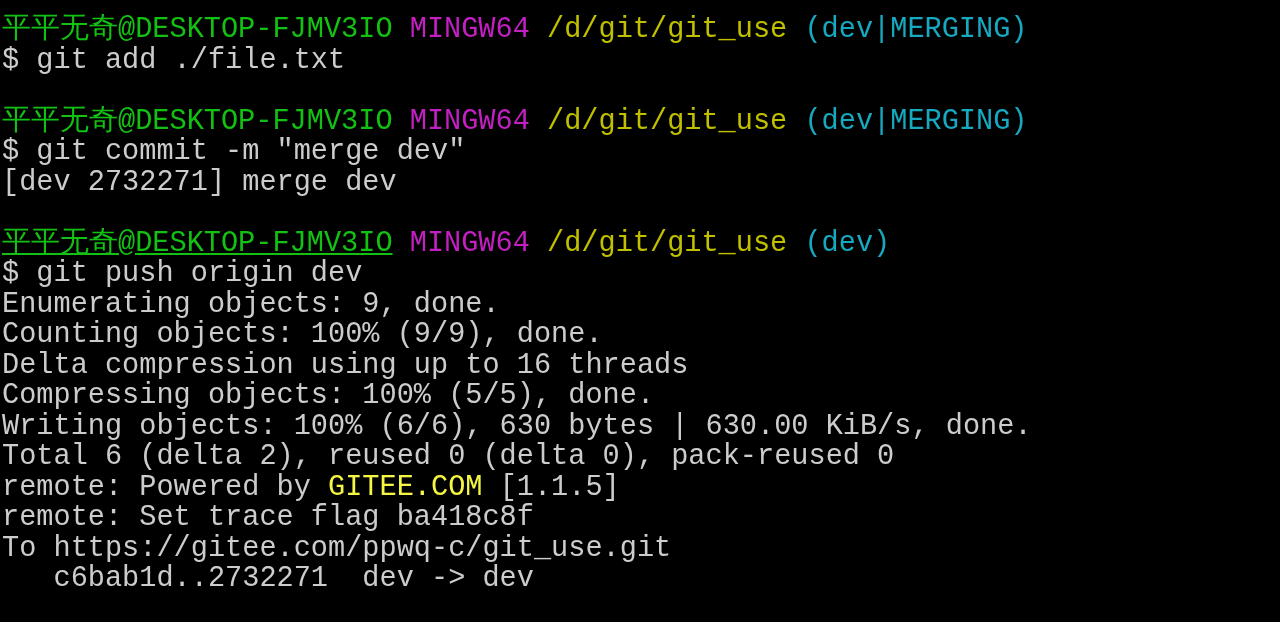 The width and height of the screenshot is (1280, 622). Describe the element at coordinates (311, 487) in the screenshot. I see `output-line: remote: Powered by GITEE.COM [1.1.5]` at that location.